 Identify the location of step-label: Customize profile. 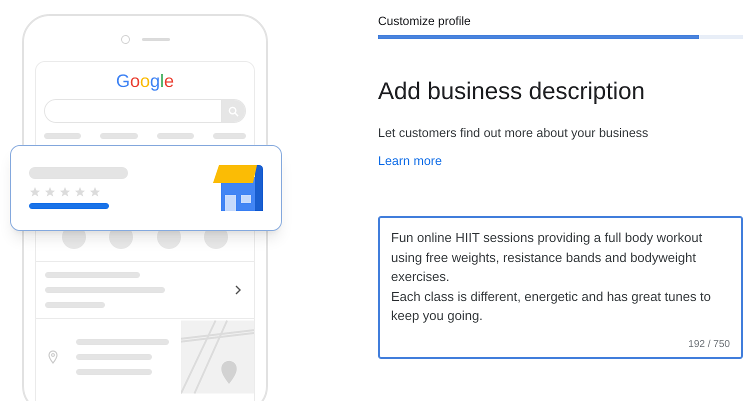
(425, 21).